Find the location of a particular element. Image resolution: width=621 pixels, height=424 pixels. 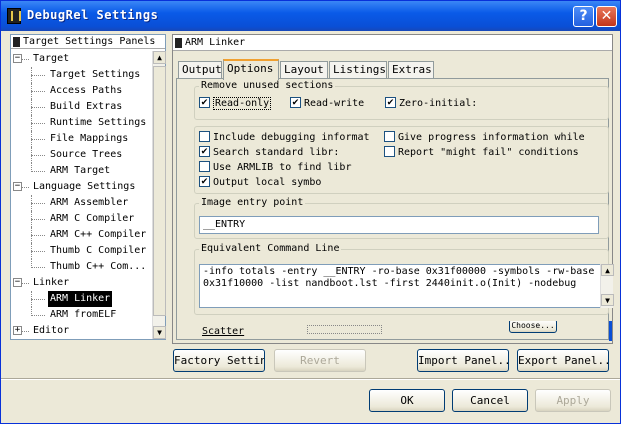

scatter-label: Scatter is located at coordinates (223, 331).